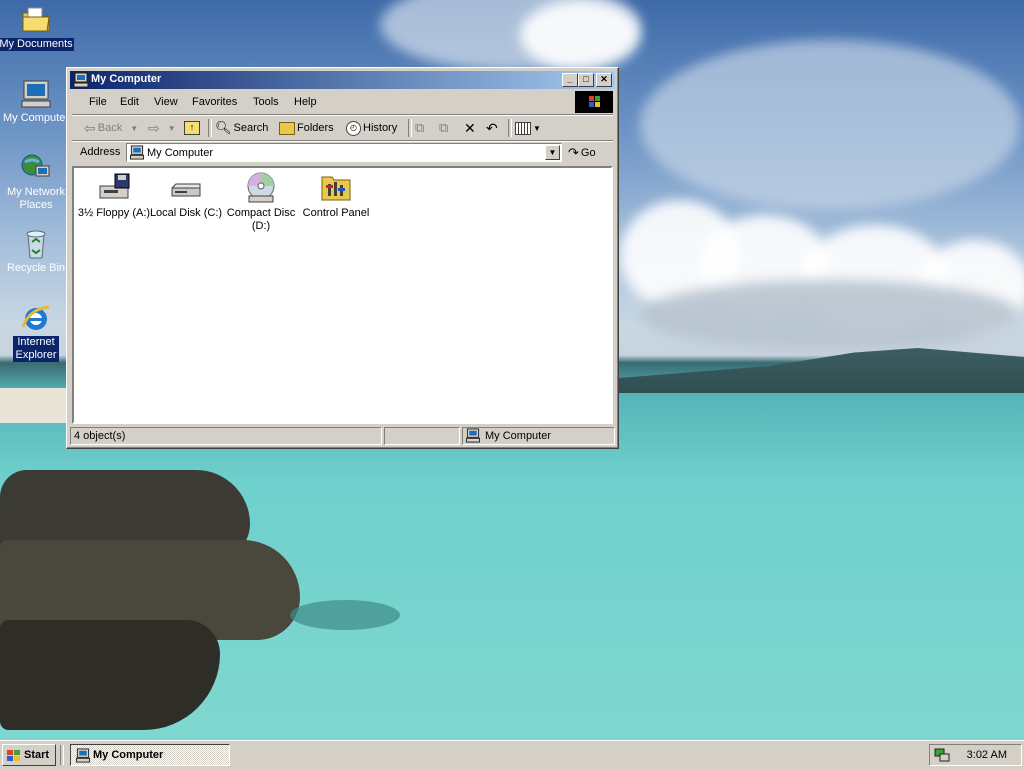 Image resolution: width=1024 pixels, height=769 pixels. Describe the element at coordinates (987, 755) in the screenshot. I see `clock: 3:02 AM` at that location.